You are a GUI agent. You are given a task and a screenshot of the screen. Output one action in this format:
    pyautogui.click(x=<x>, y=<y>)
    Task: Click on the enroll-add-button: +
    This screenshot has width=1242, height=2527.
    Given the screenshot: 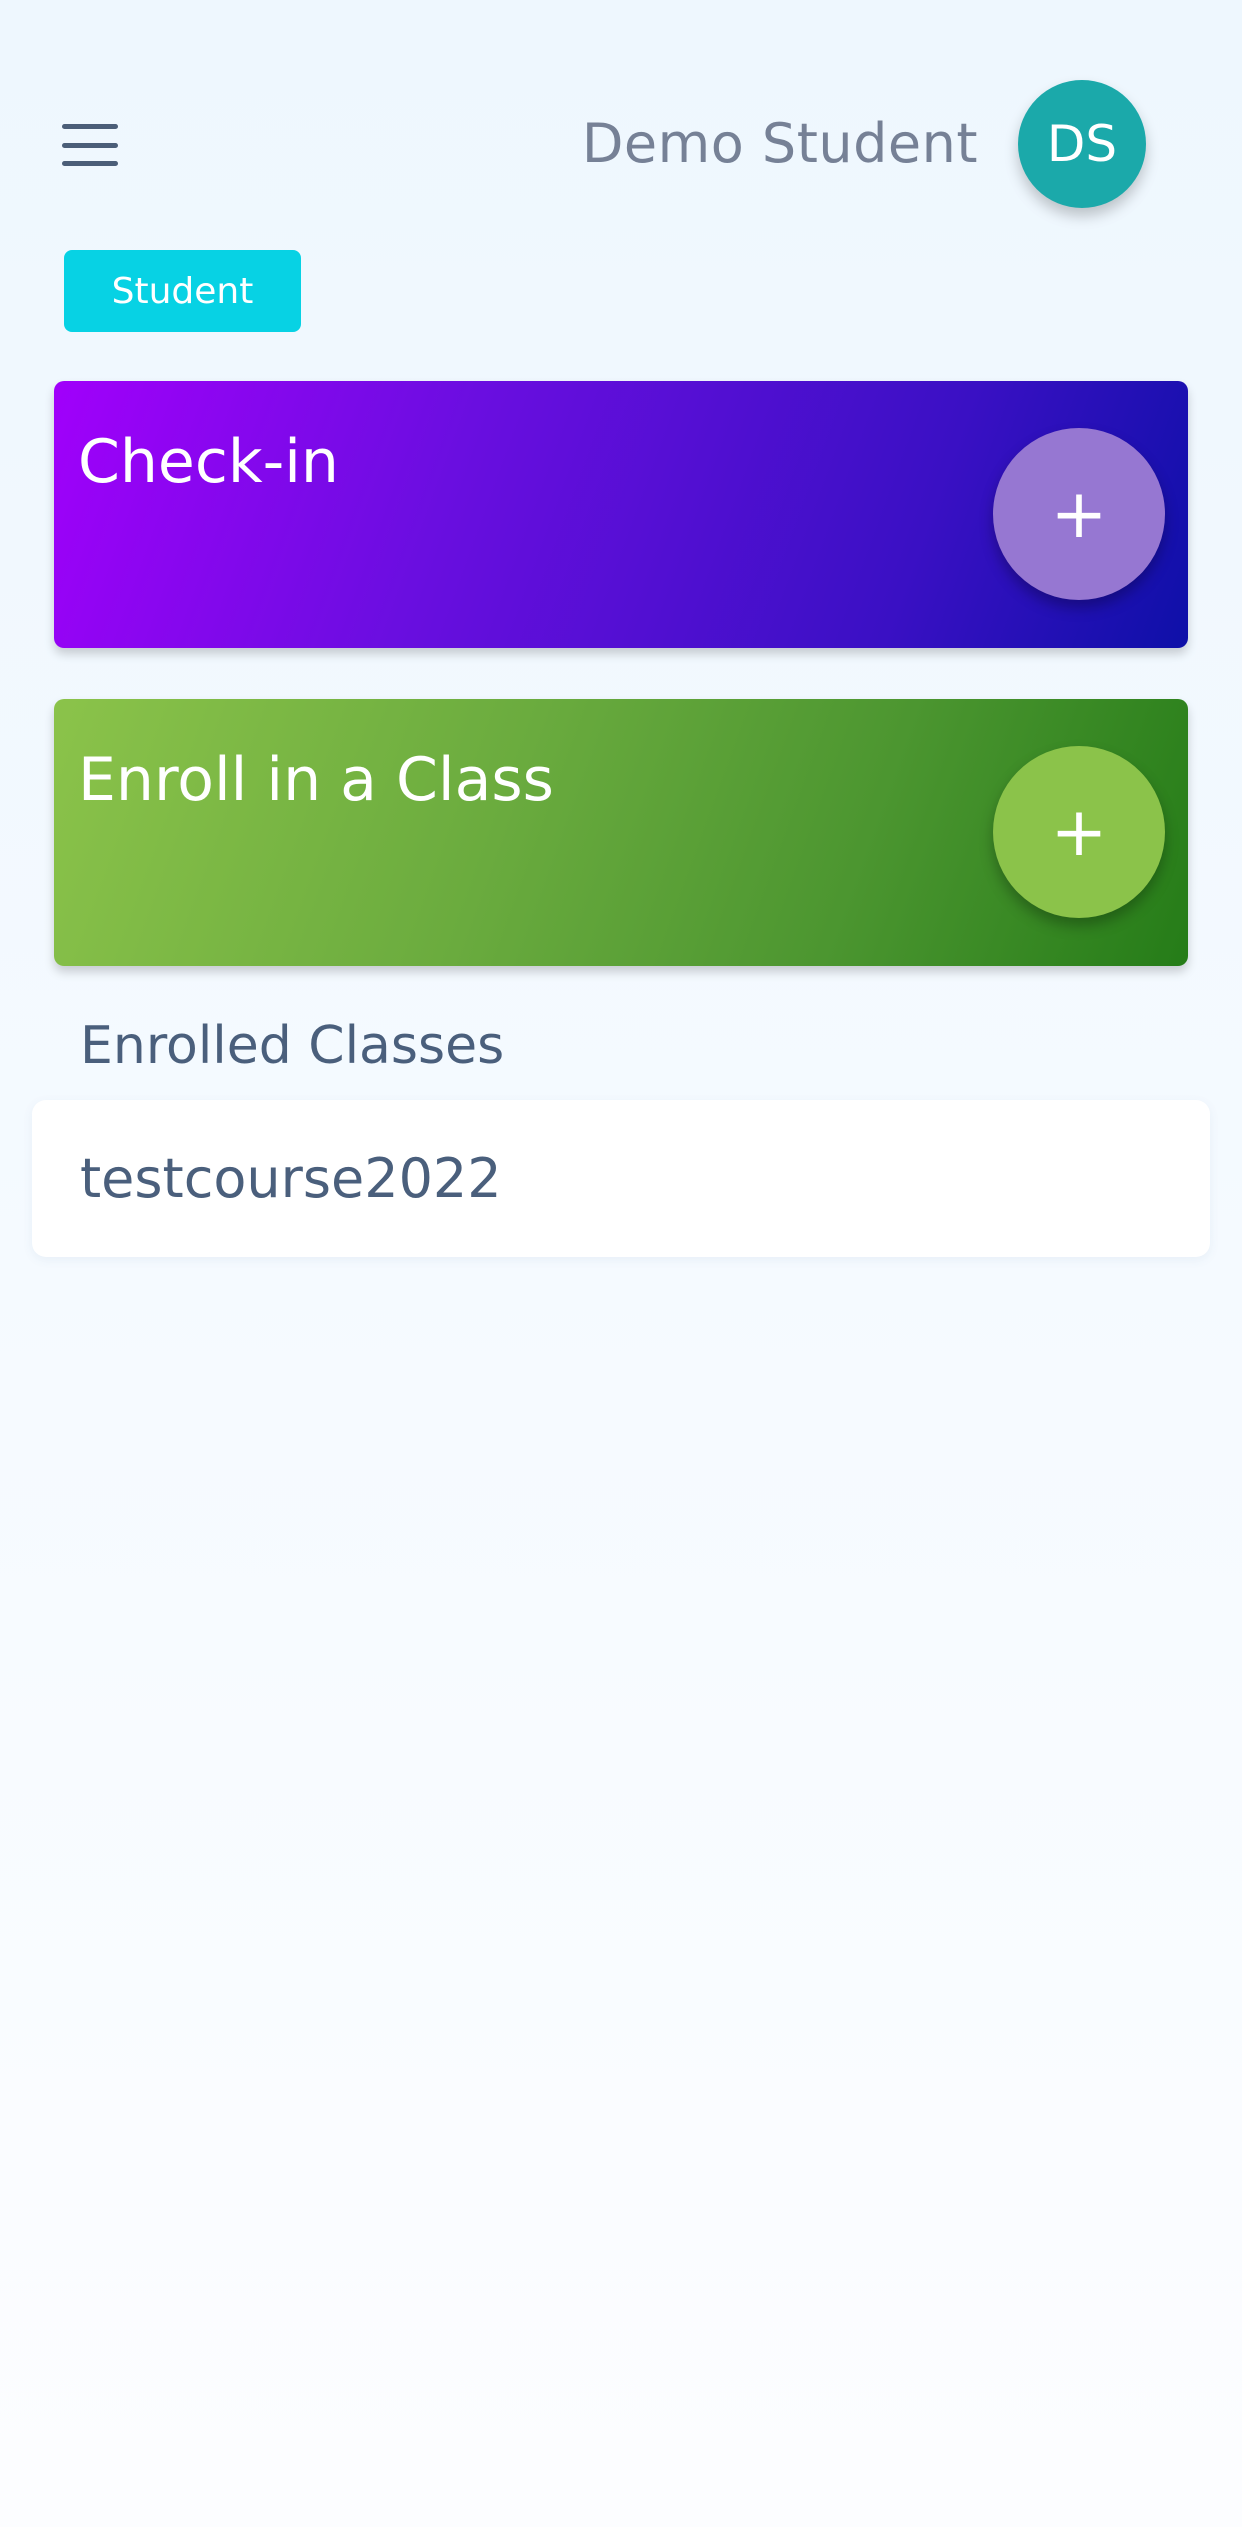 What is the action you would take?
    pyautogui.click(x=1079, y=832)
    